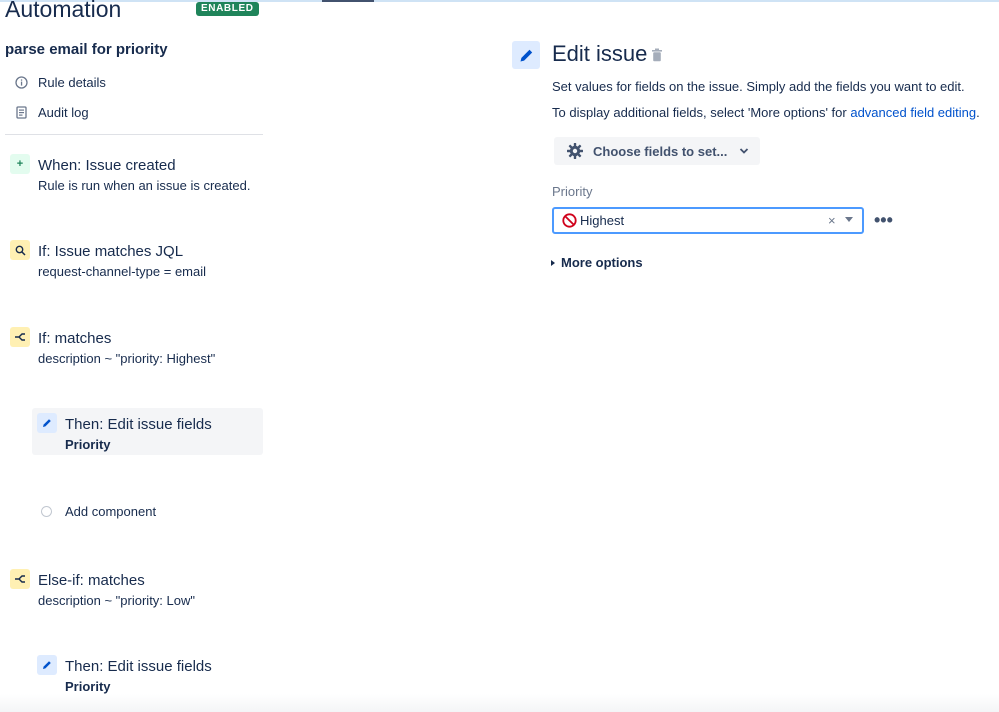 This screenshot has height=712, width=999. Describe the element at coordinates (46, 511) in the screenshot. I see `add-component-dot-icon` at that location.